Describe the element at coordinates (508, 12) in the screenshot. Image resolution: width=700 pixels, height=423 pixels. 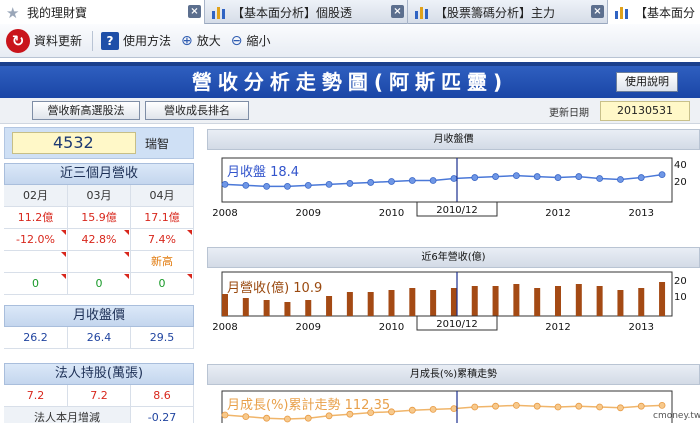
I see `tab-chip-analysis: 【股票籌碼分析】主力 ×` at that location.